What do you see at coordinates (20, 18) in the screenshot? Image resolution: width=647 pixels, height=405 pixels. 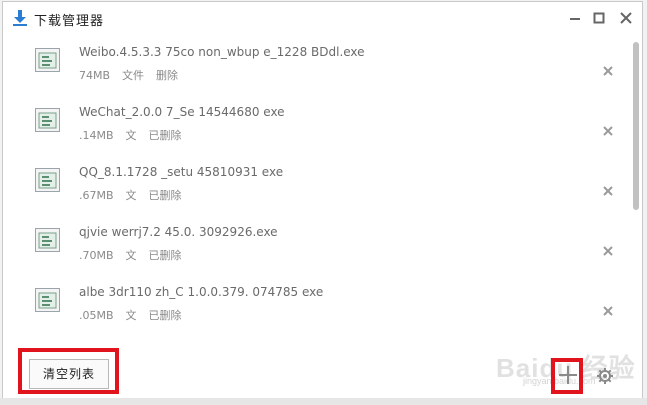 I see `download-icon` at bounding box center [20, 18].